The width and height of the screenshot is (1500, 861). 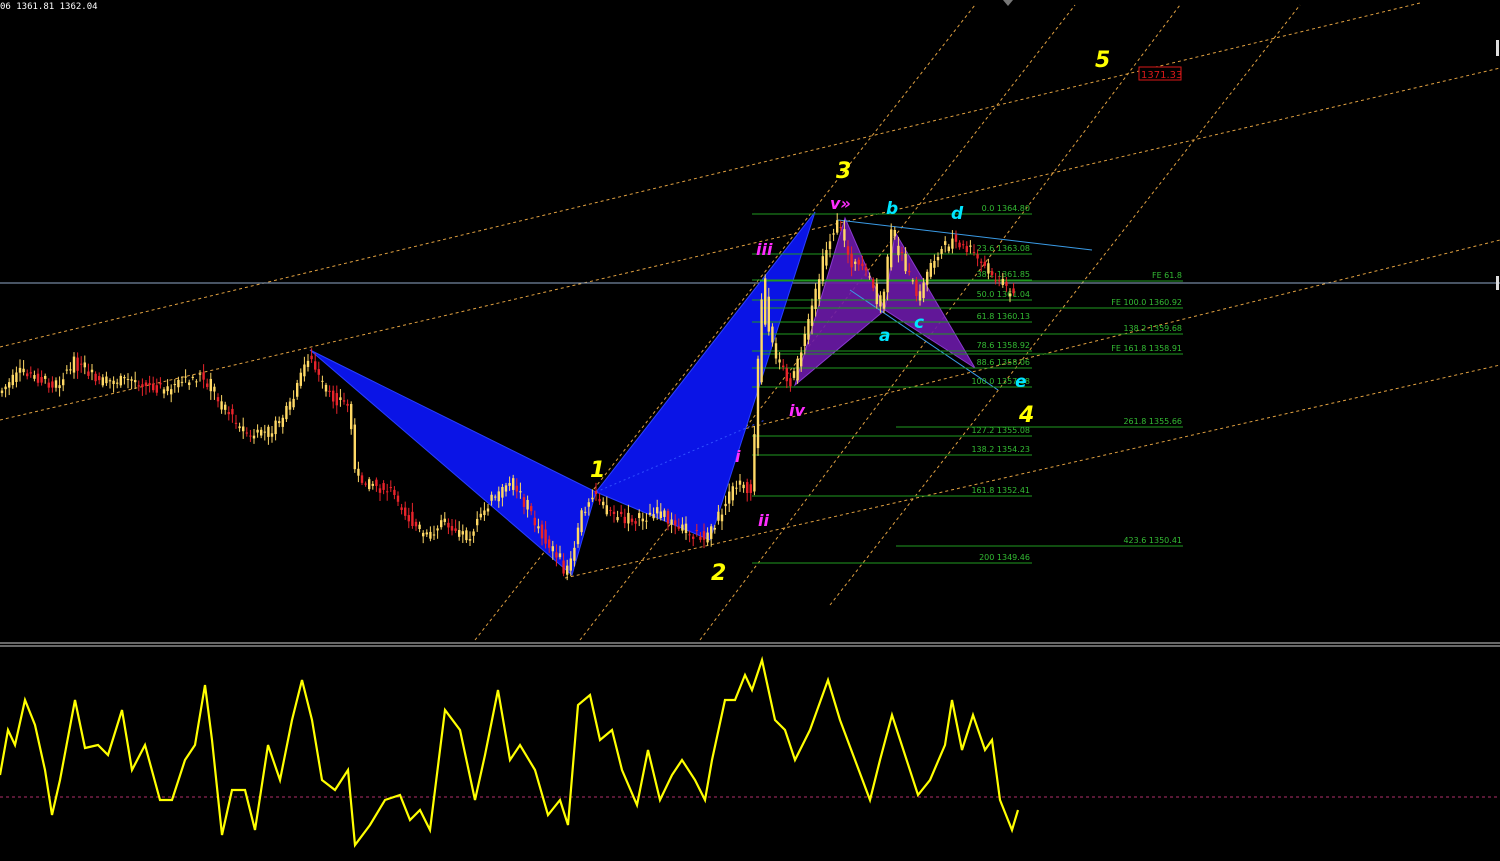 What do you see at coordinates (1000, 490) in the screenshot?
I see `fib-level-label: 161.8 1352.41` at bounding box center [1000, 490].